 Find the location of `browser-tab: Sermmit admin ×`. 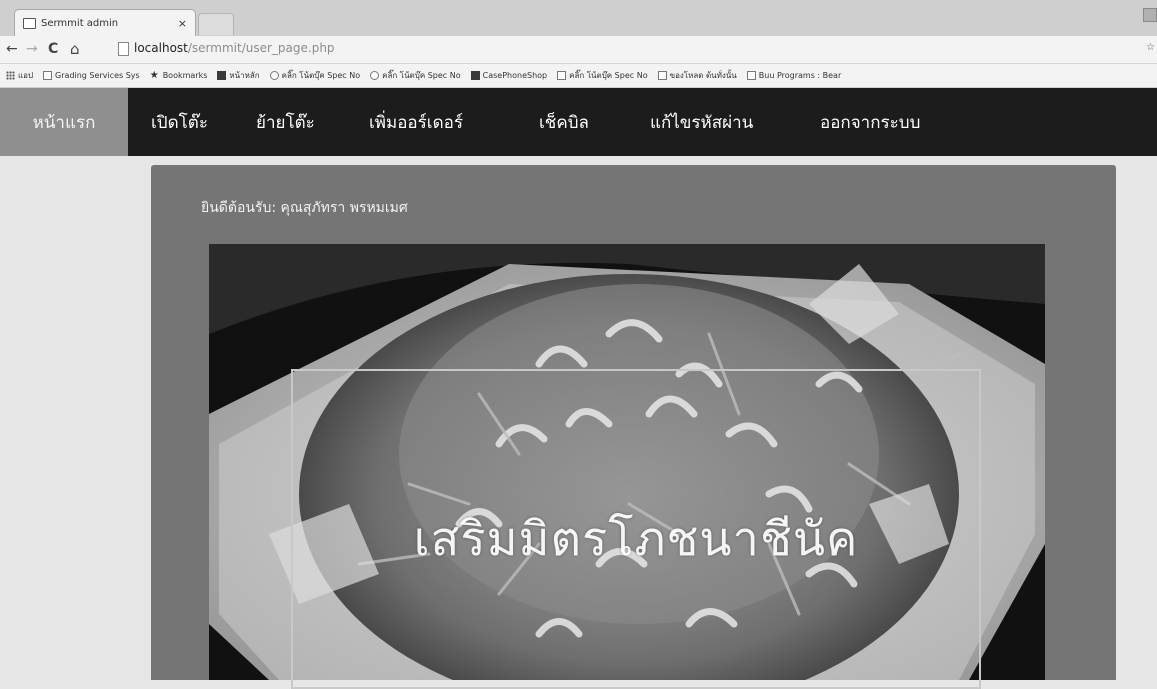

browser-tab: Sermmit admin × is located at coordinates (105, 22).